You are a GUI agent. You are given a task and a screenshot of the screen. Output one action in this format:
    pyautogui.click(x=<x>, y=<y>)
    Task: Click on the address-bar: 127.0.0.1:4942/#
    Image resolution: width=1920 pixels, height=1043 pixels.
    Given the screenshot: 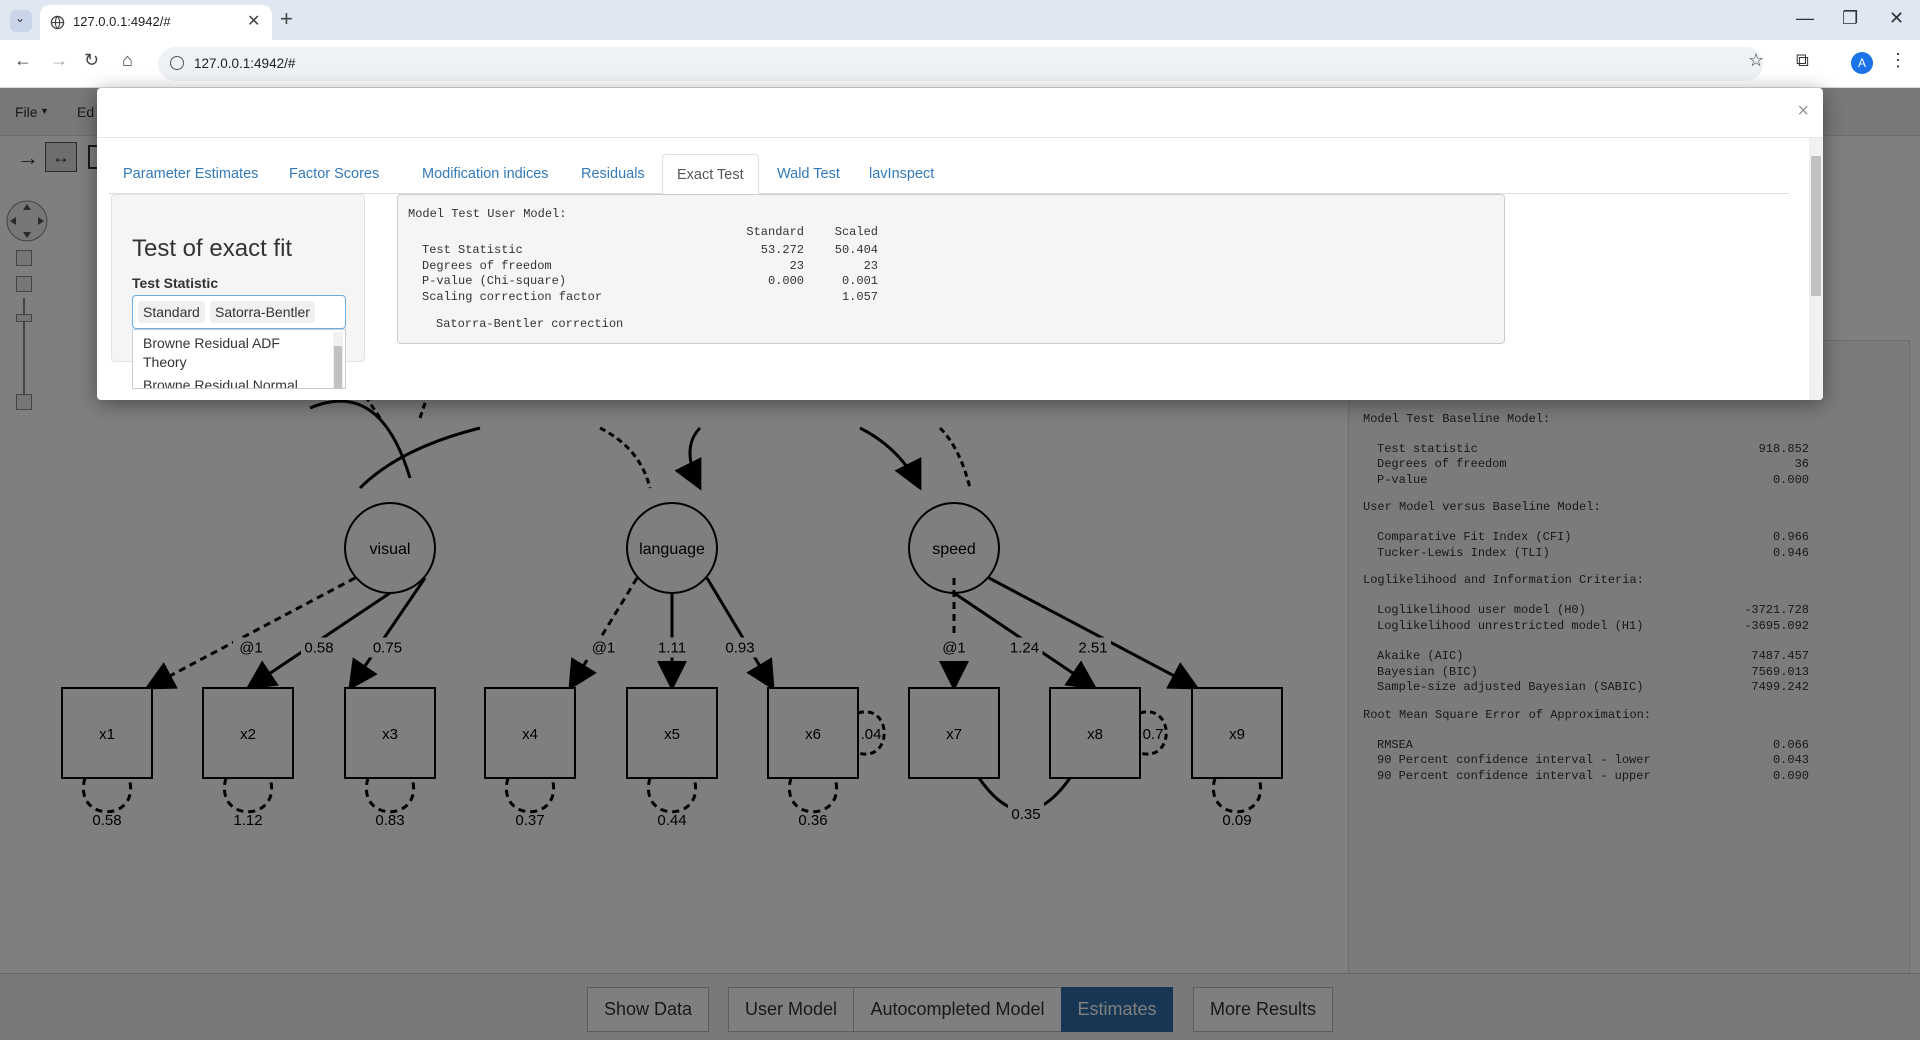 What is the action you would take?
    pyautogui.click(x=960, y=64)
    